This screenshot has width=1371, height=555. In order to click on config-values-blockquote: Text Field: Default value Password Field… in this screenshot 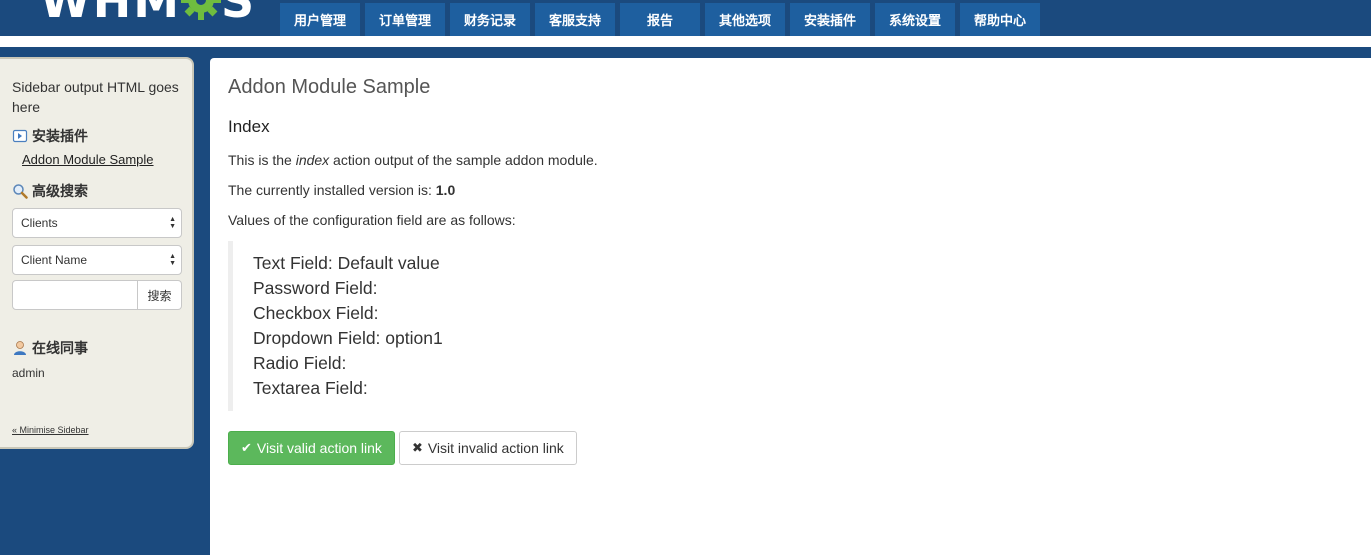, I will do `click(428, 326)`.